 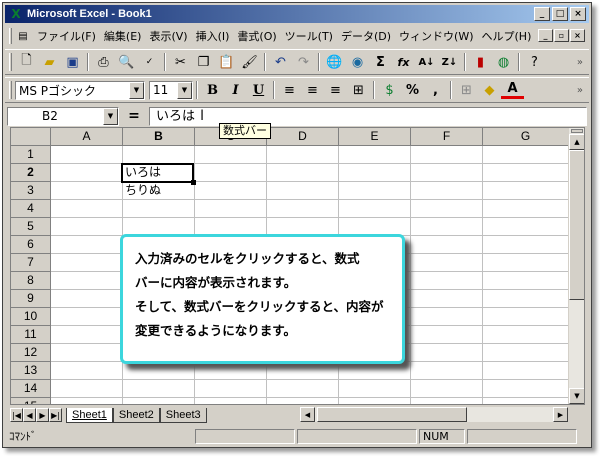 I want to click on borders-icon: ⊞, so click(x=466, y=90).